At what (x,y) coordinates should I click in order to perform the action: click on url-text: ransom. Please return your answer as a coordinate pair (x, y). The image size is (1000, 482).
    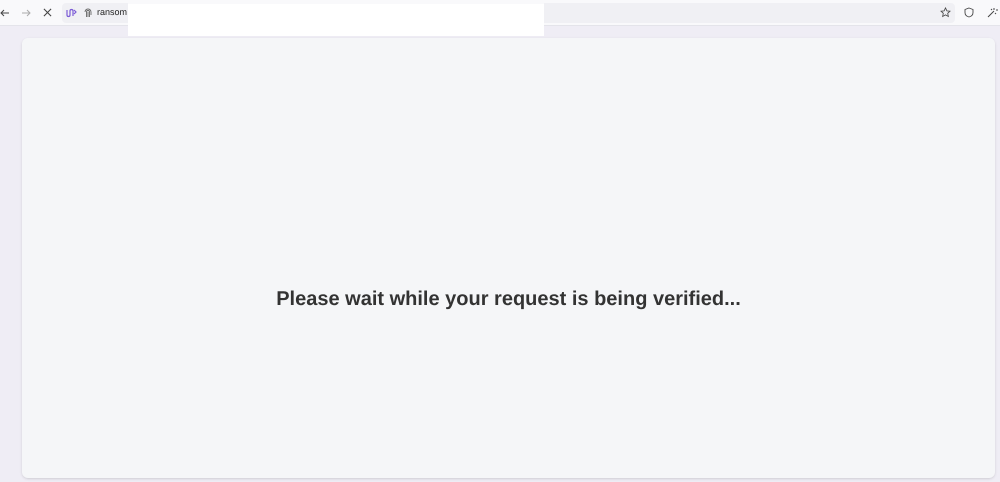
    Looking at the image, I should click on (112, 12).